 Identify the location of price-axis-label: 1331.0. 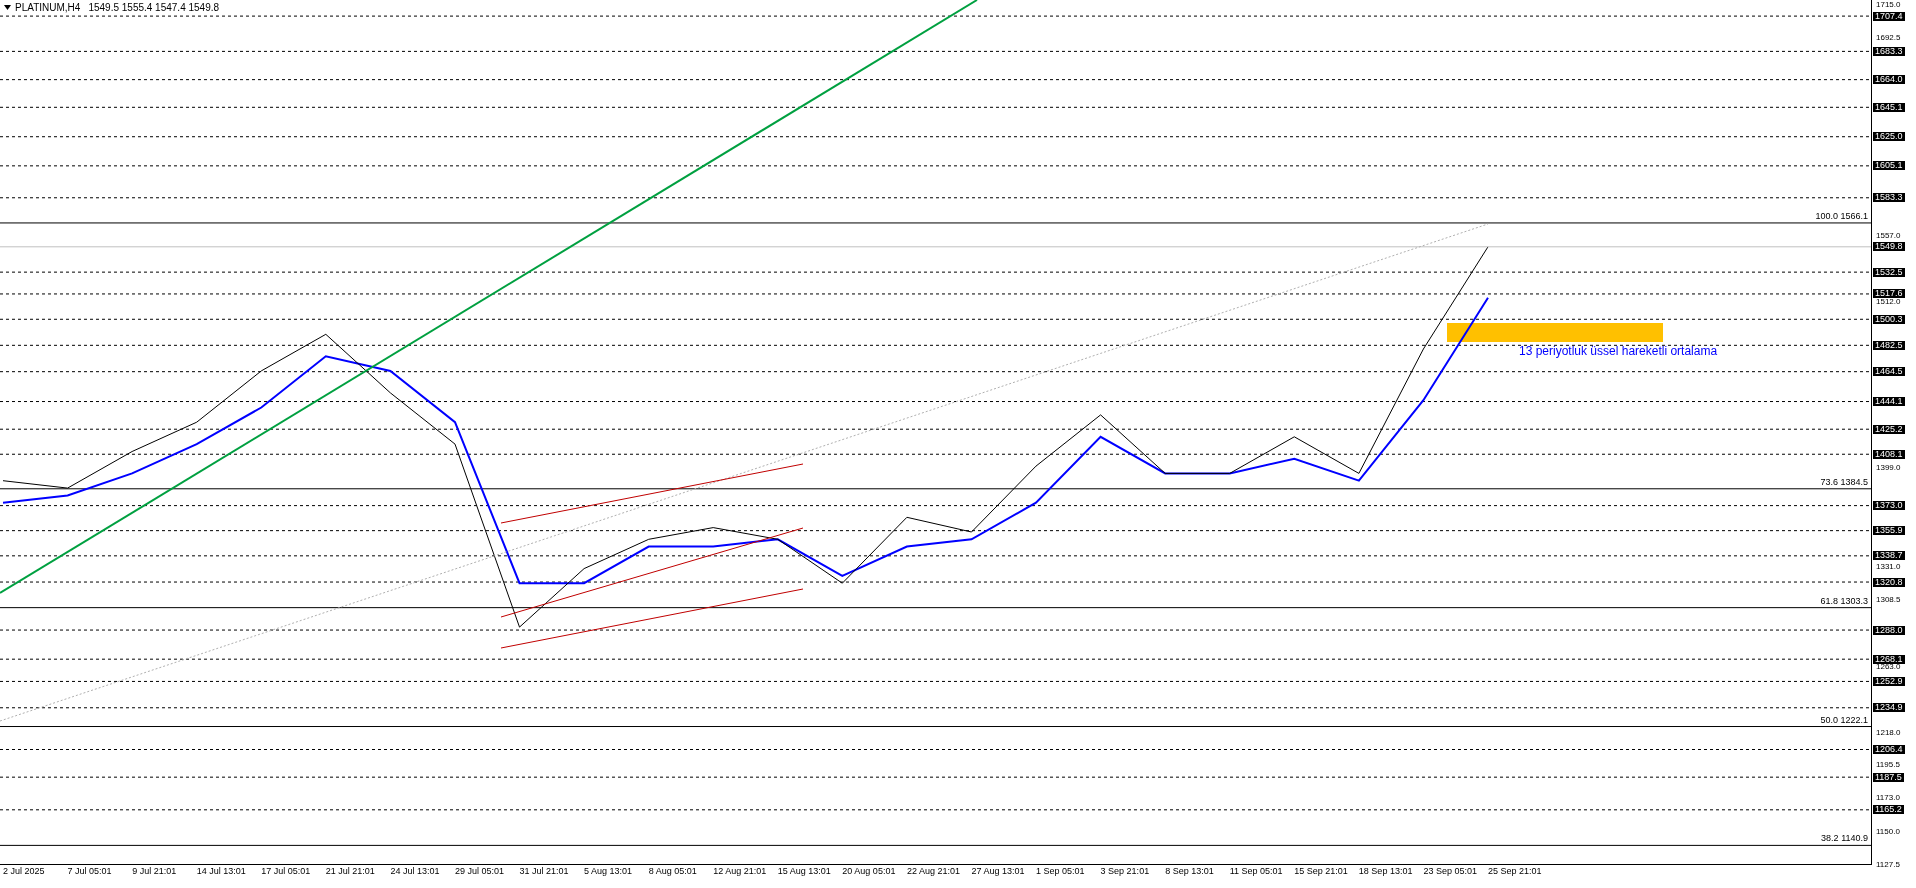
(1888, 567).